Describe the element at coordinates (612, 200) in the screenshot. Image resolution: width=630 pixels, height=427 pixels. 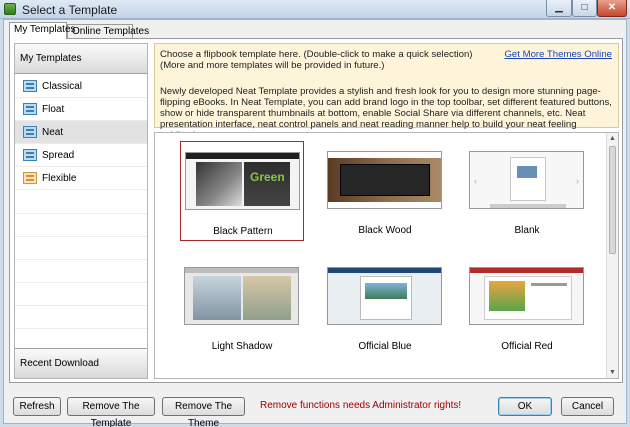
I see `scrollbar-thumb` at that location.